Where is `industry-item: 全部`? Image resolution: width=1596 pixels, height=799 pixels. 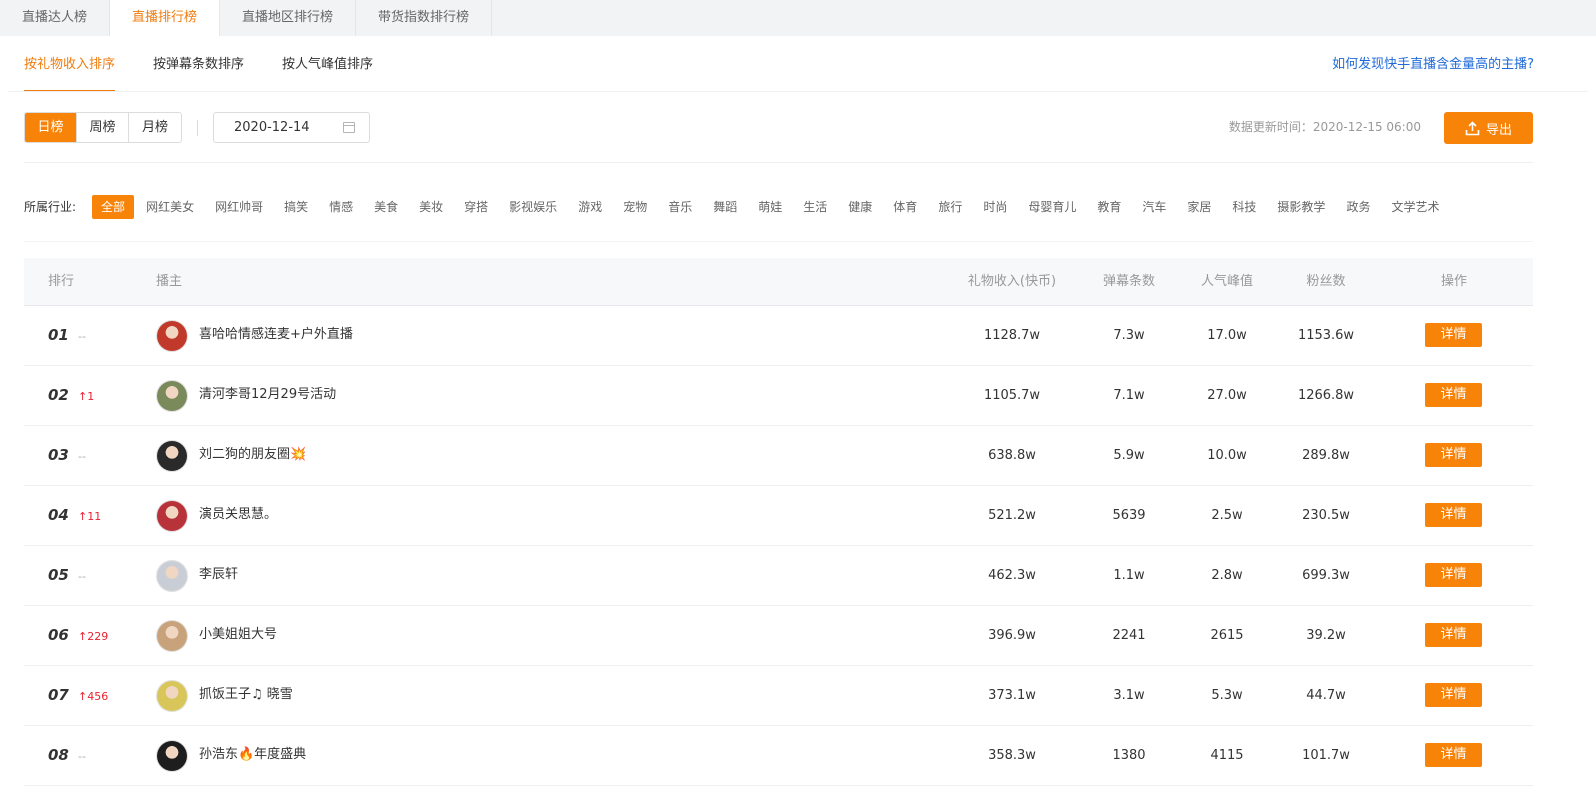 industry-item: 全部 is located at coordinates (113, 206).